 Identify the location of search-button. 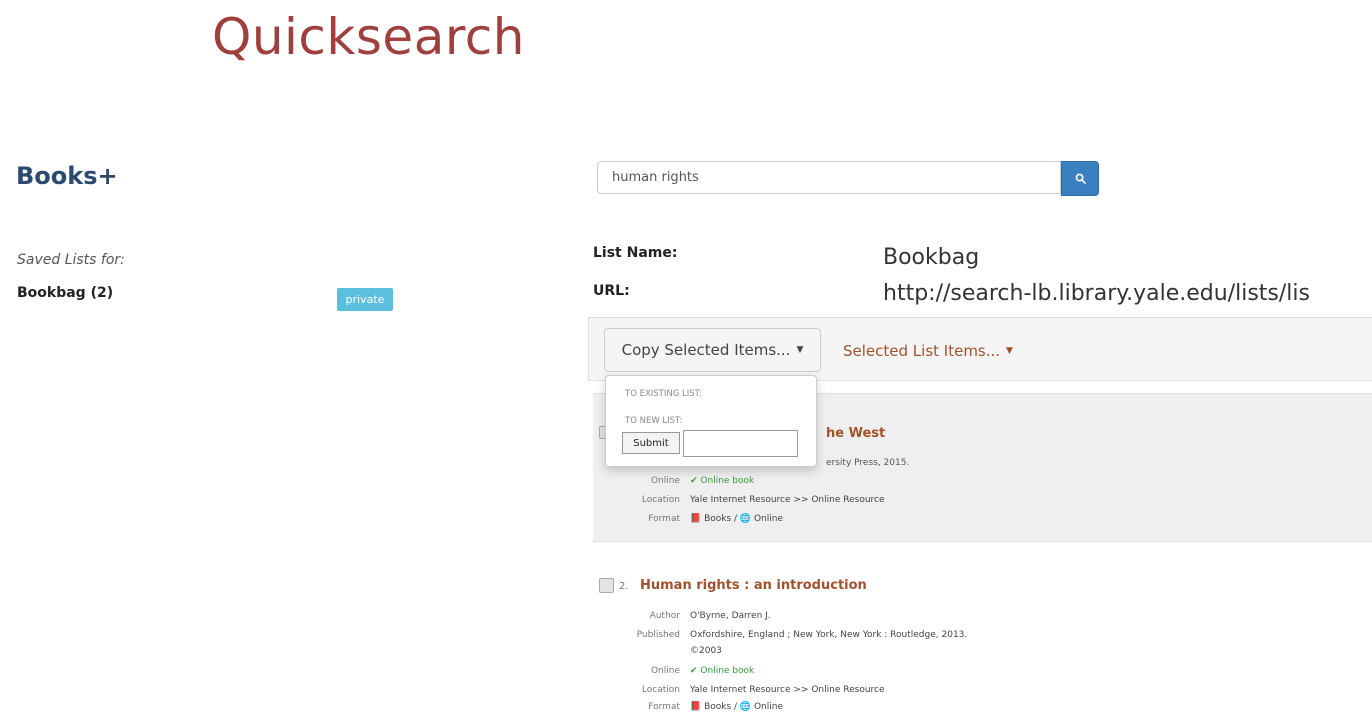
(1080, 178).